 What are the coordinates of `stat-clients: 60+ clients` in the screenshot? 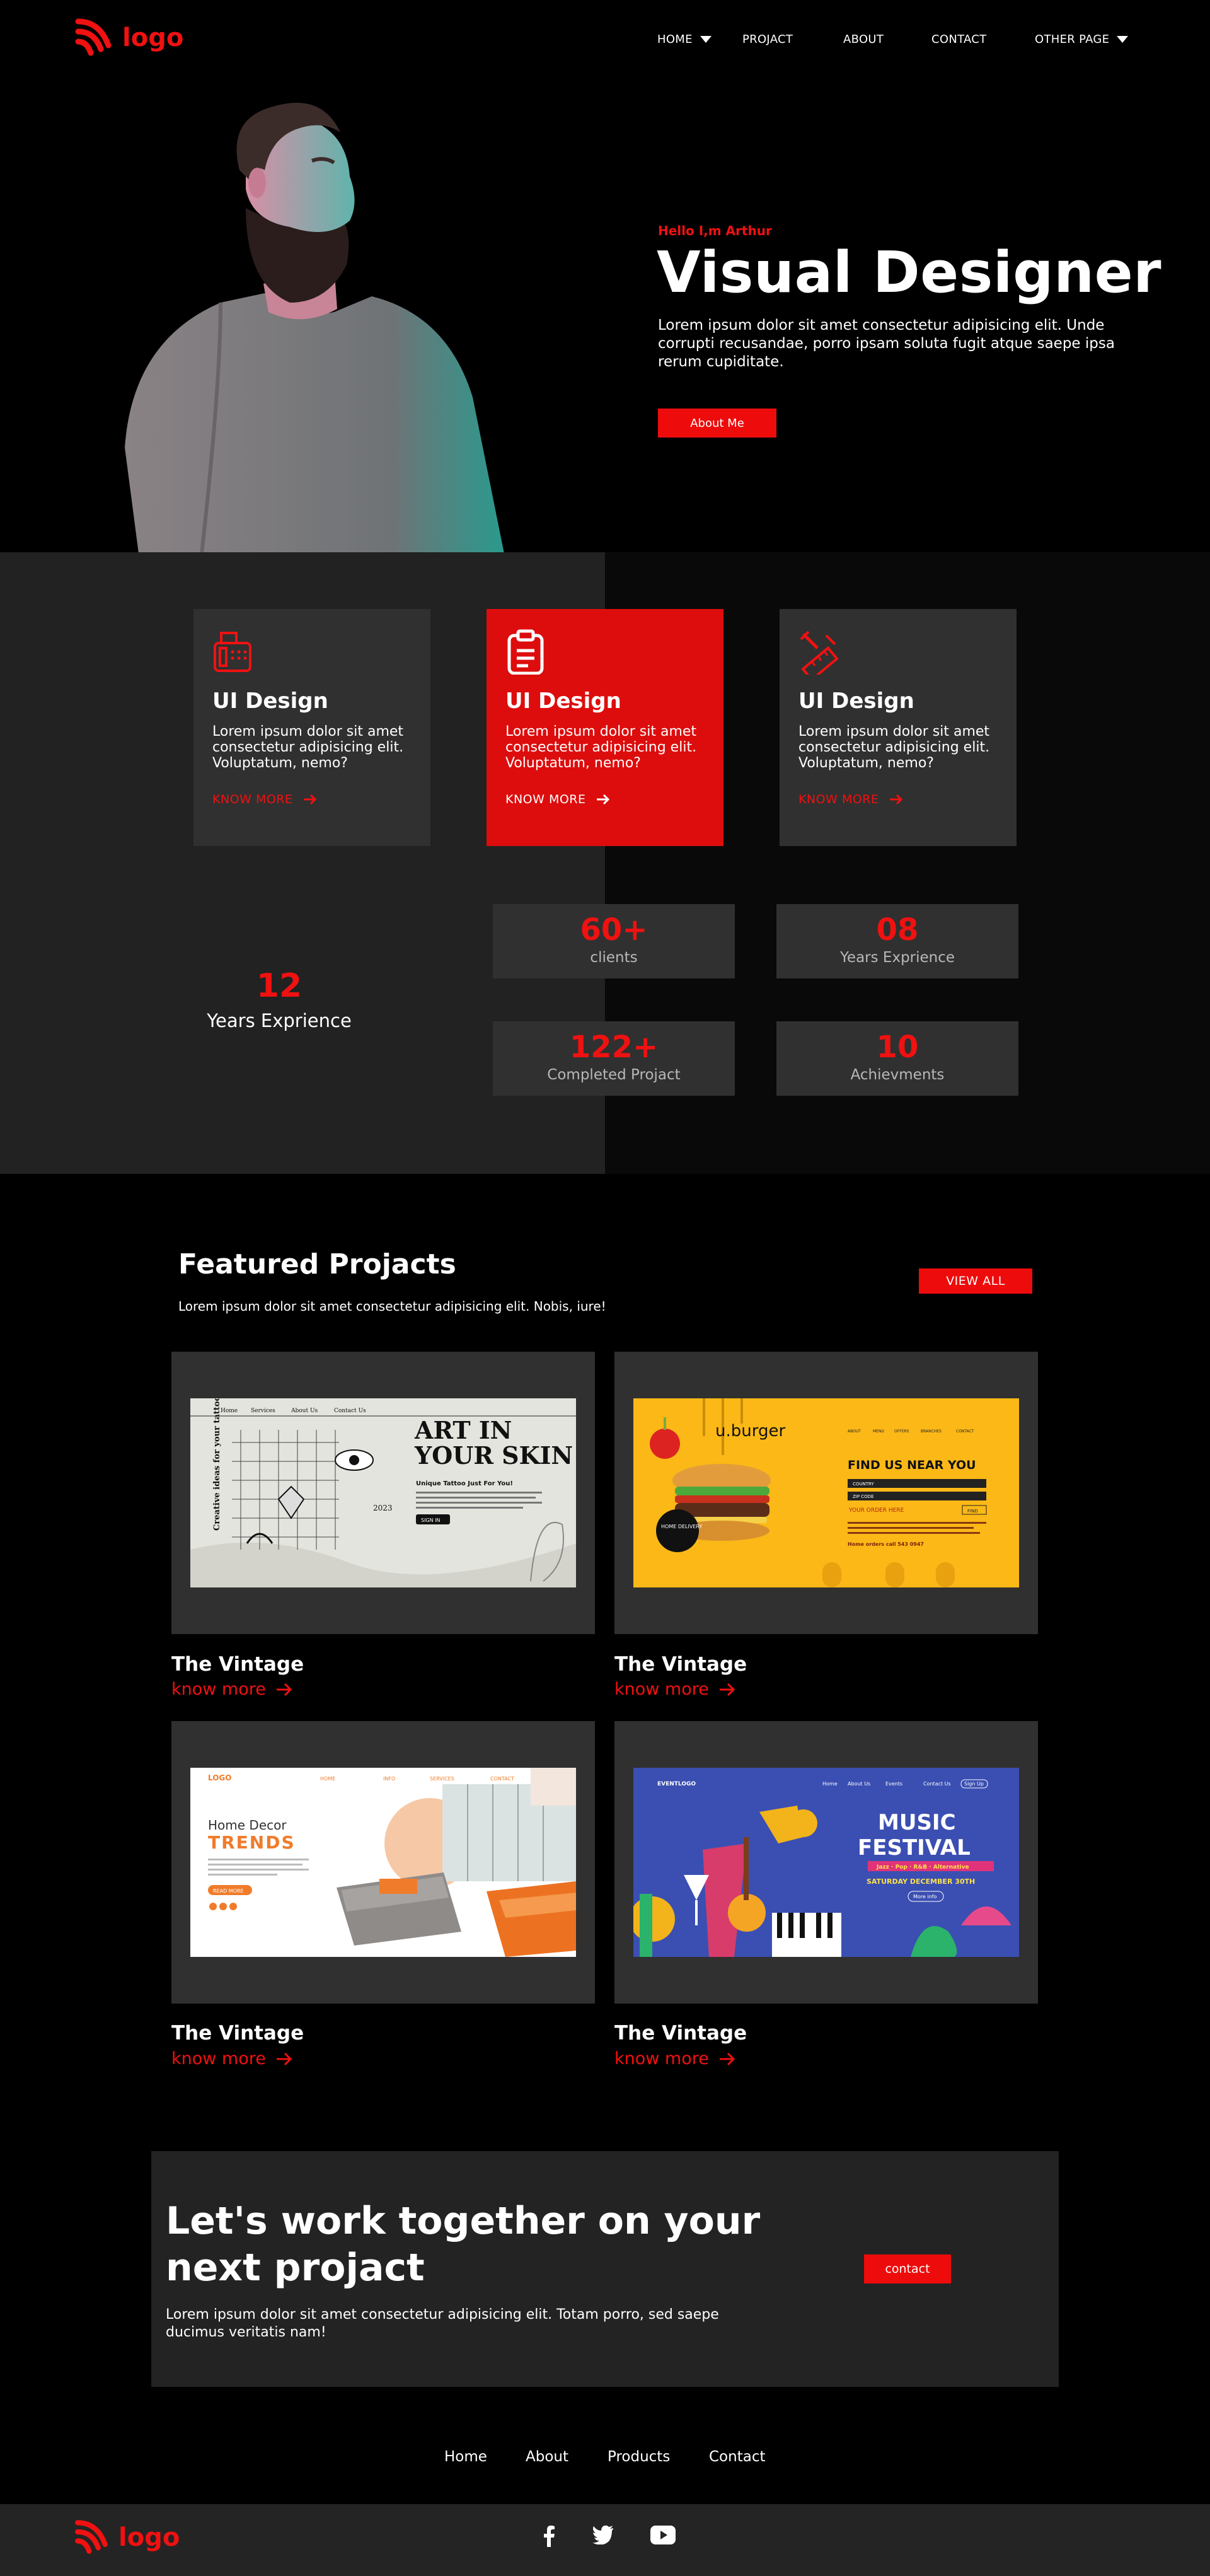 It's located at (614, 941).